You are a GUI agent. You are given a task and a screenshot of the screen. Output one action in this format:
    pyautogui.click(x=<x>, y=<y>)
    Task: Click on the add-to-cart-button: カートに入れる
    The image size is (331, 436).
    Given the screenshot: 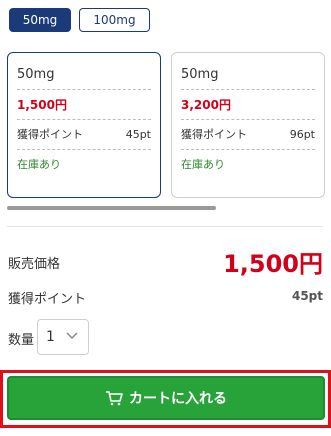 What is the action you would take?
    pyautogui.click(x=166, y=398)
    